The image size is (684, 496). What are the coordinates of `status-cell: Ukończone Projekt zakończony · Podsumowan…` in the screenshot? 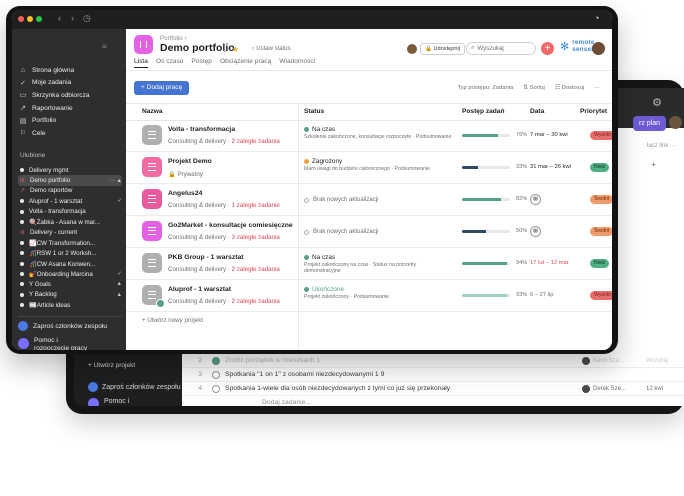 It's located at (378, 293).